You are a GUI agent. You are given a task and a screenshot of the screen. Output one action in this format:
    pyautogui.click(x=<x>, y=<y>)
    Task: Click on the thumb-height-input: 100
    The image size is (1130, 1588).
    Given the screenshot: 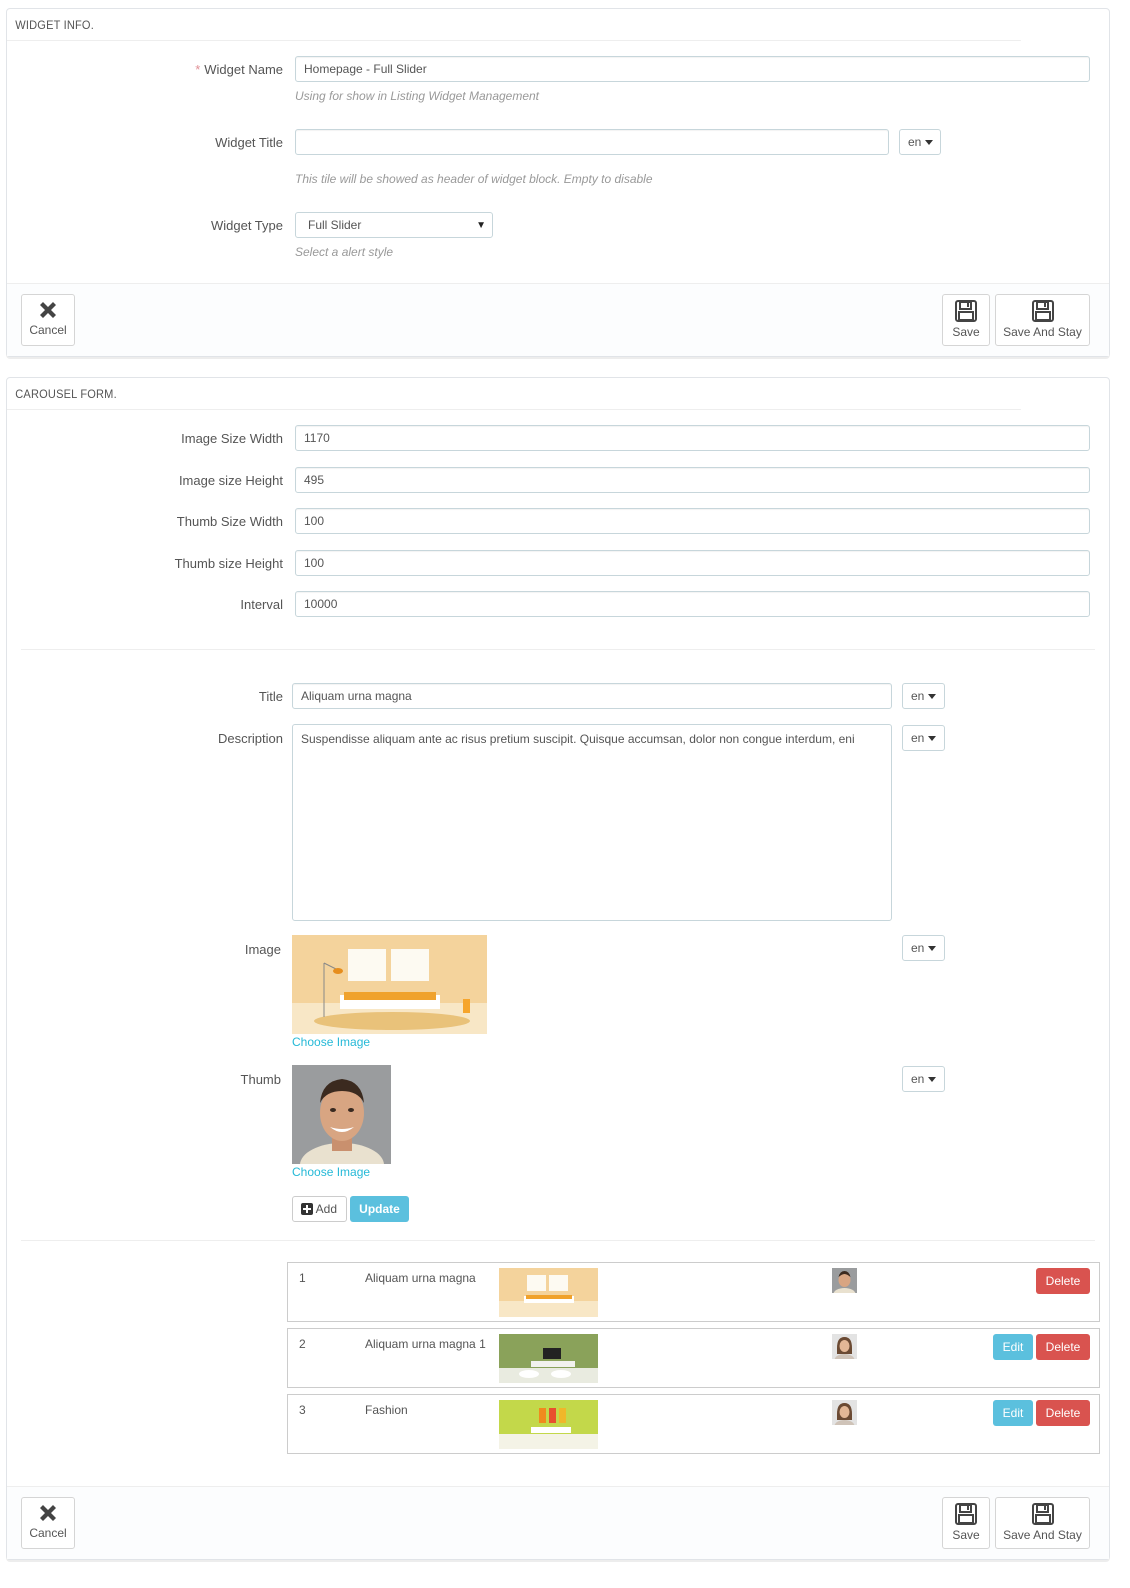 What is the action you would take?
    pyautogui.click(x=692, y=563)
    